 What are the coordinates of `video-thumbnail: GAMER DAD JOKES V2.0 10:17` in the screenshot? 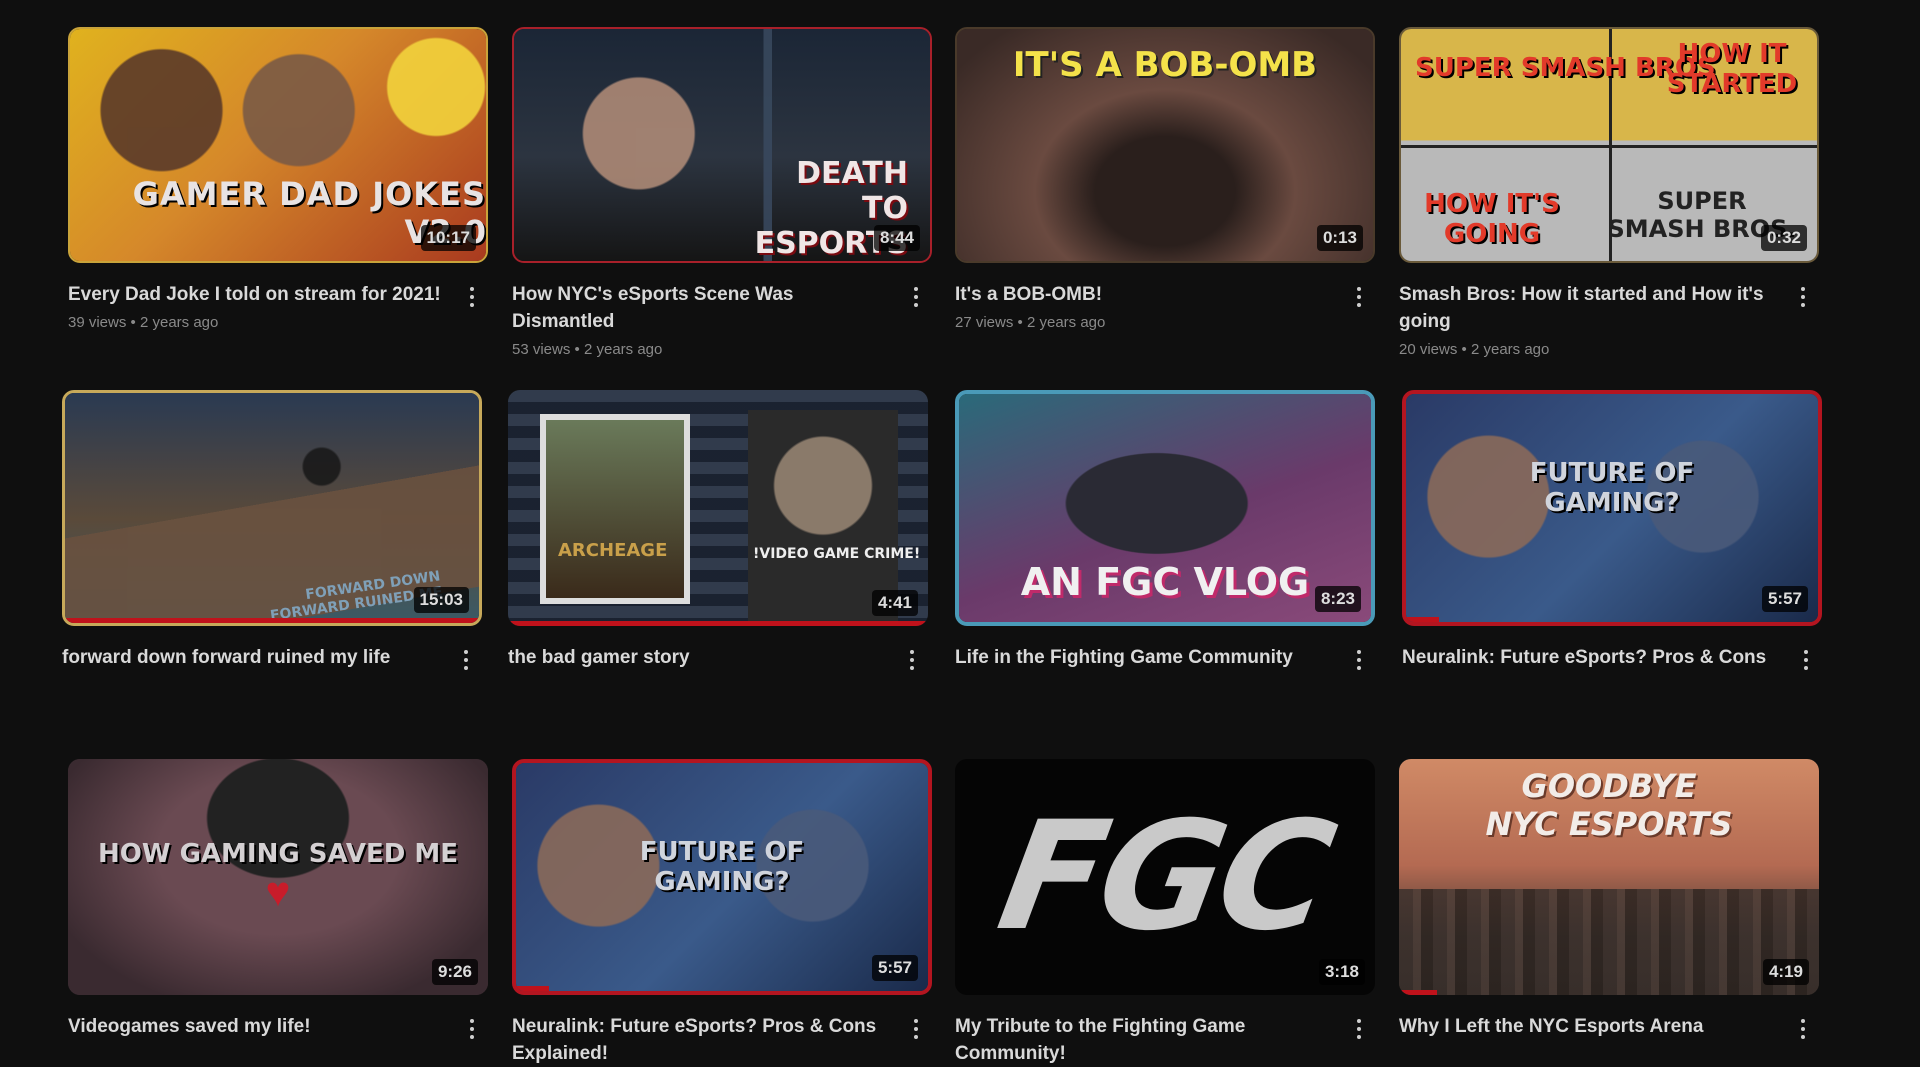 It's located at (278, 145).